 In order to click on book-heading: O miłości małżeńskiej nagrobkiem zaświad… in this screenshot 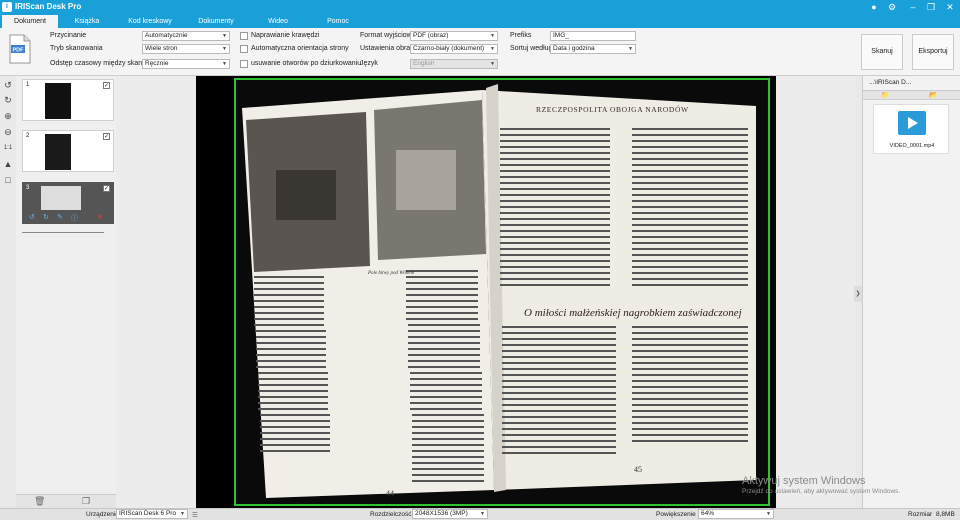, I will do `click(633, 313)`.